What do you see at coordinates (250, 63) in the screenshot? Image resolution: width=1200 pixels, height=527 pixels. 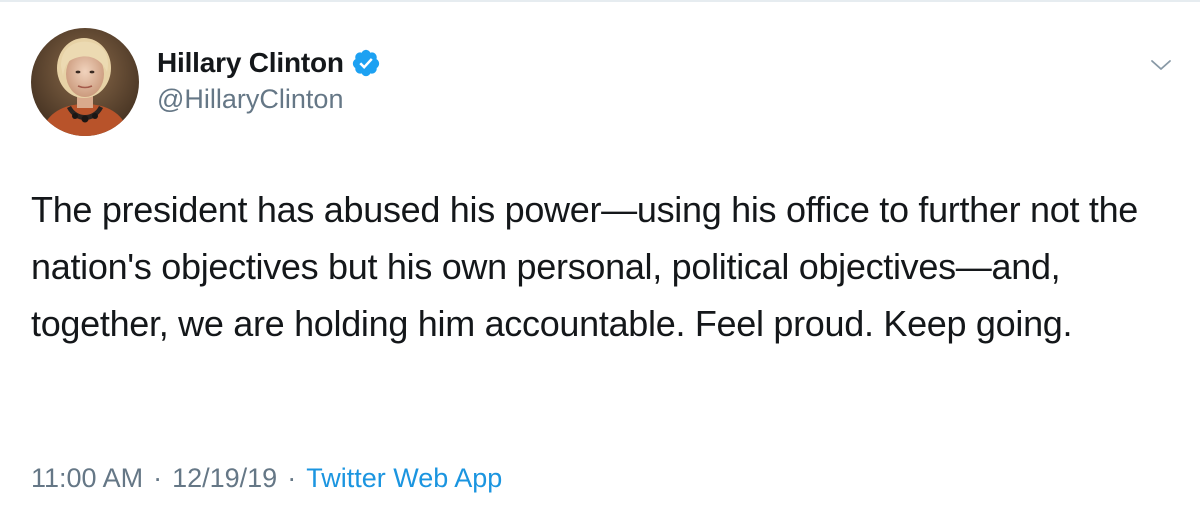 I see `author-display-name: Hillary Clinton` at bounding box center [250, 63].